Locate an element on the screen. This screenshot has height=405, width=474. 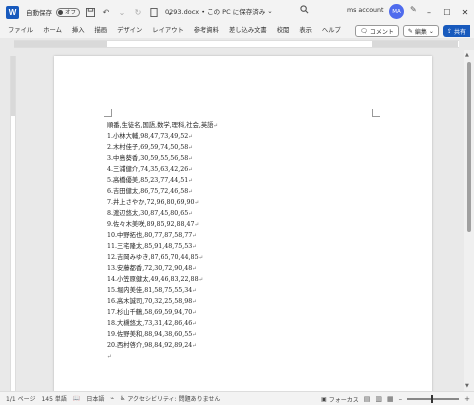
tab-design: デザイン is located at coordinates (129, 31).